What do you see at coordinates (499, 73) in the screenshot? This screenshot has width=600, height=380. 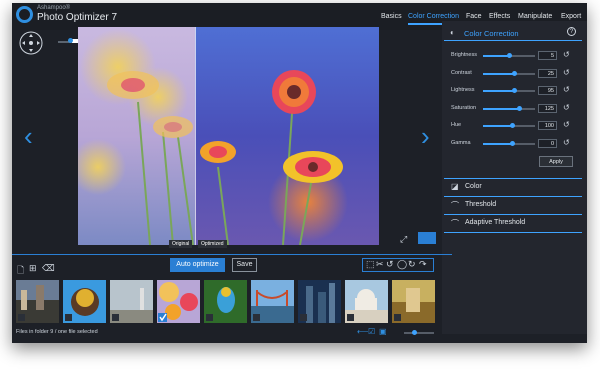 I see `slider-fill-contrast` at bounding box center [499, 73].